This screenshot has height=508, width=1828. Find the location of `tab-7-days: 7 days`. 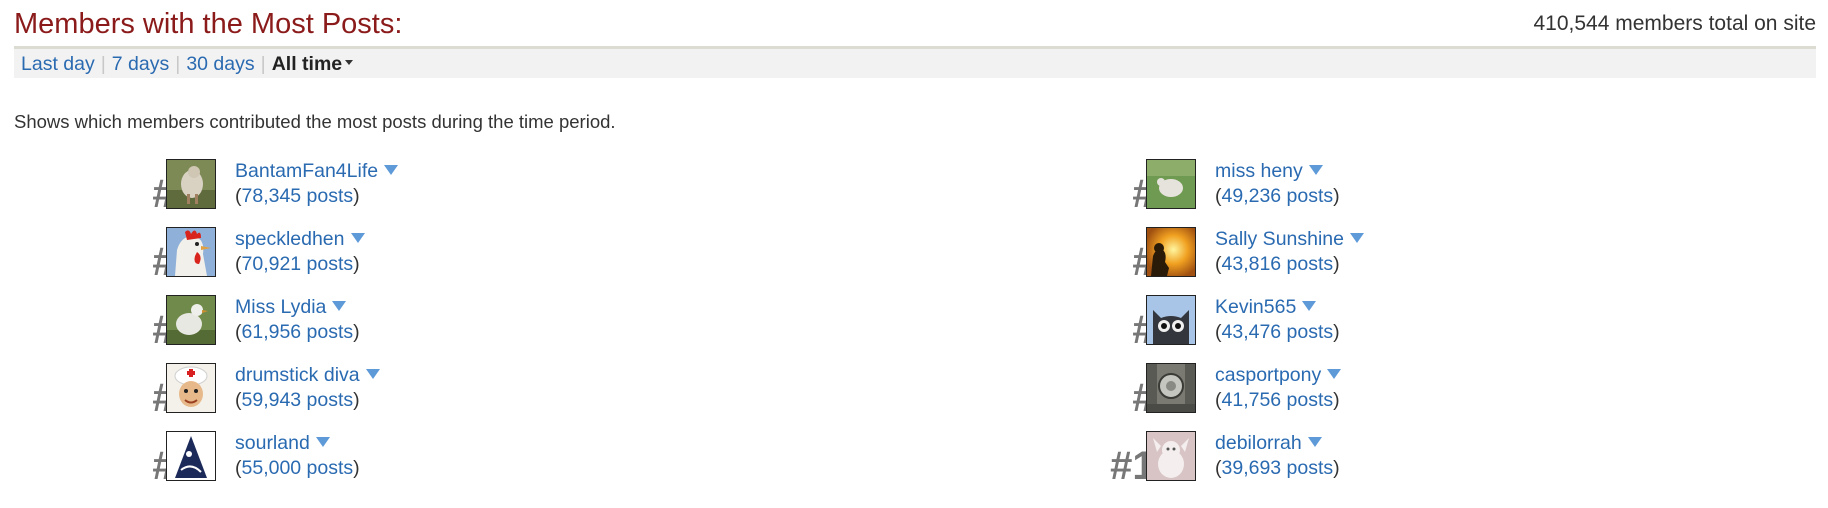

tab-7-days: 7 days is located at coordinates (140, 64).